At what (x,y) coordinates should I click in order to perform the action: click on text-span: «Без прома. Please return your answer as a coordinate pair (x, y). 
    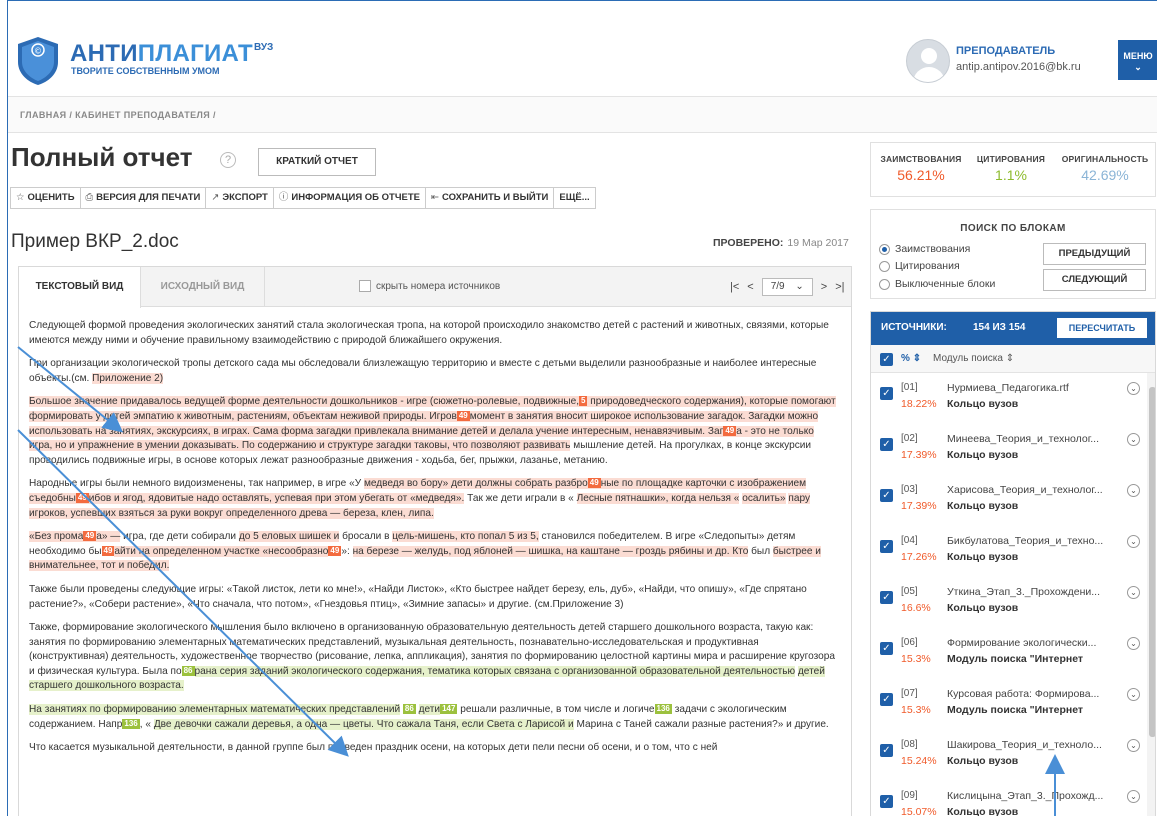
    Looking at the image, I should click on (56, 537).